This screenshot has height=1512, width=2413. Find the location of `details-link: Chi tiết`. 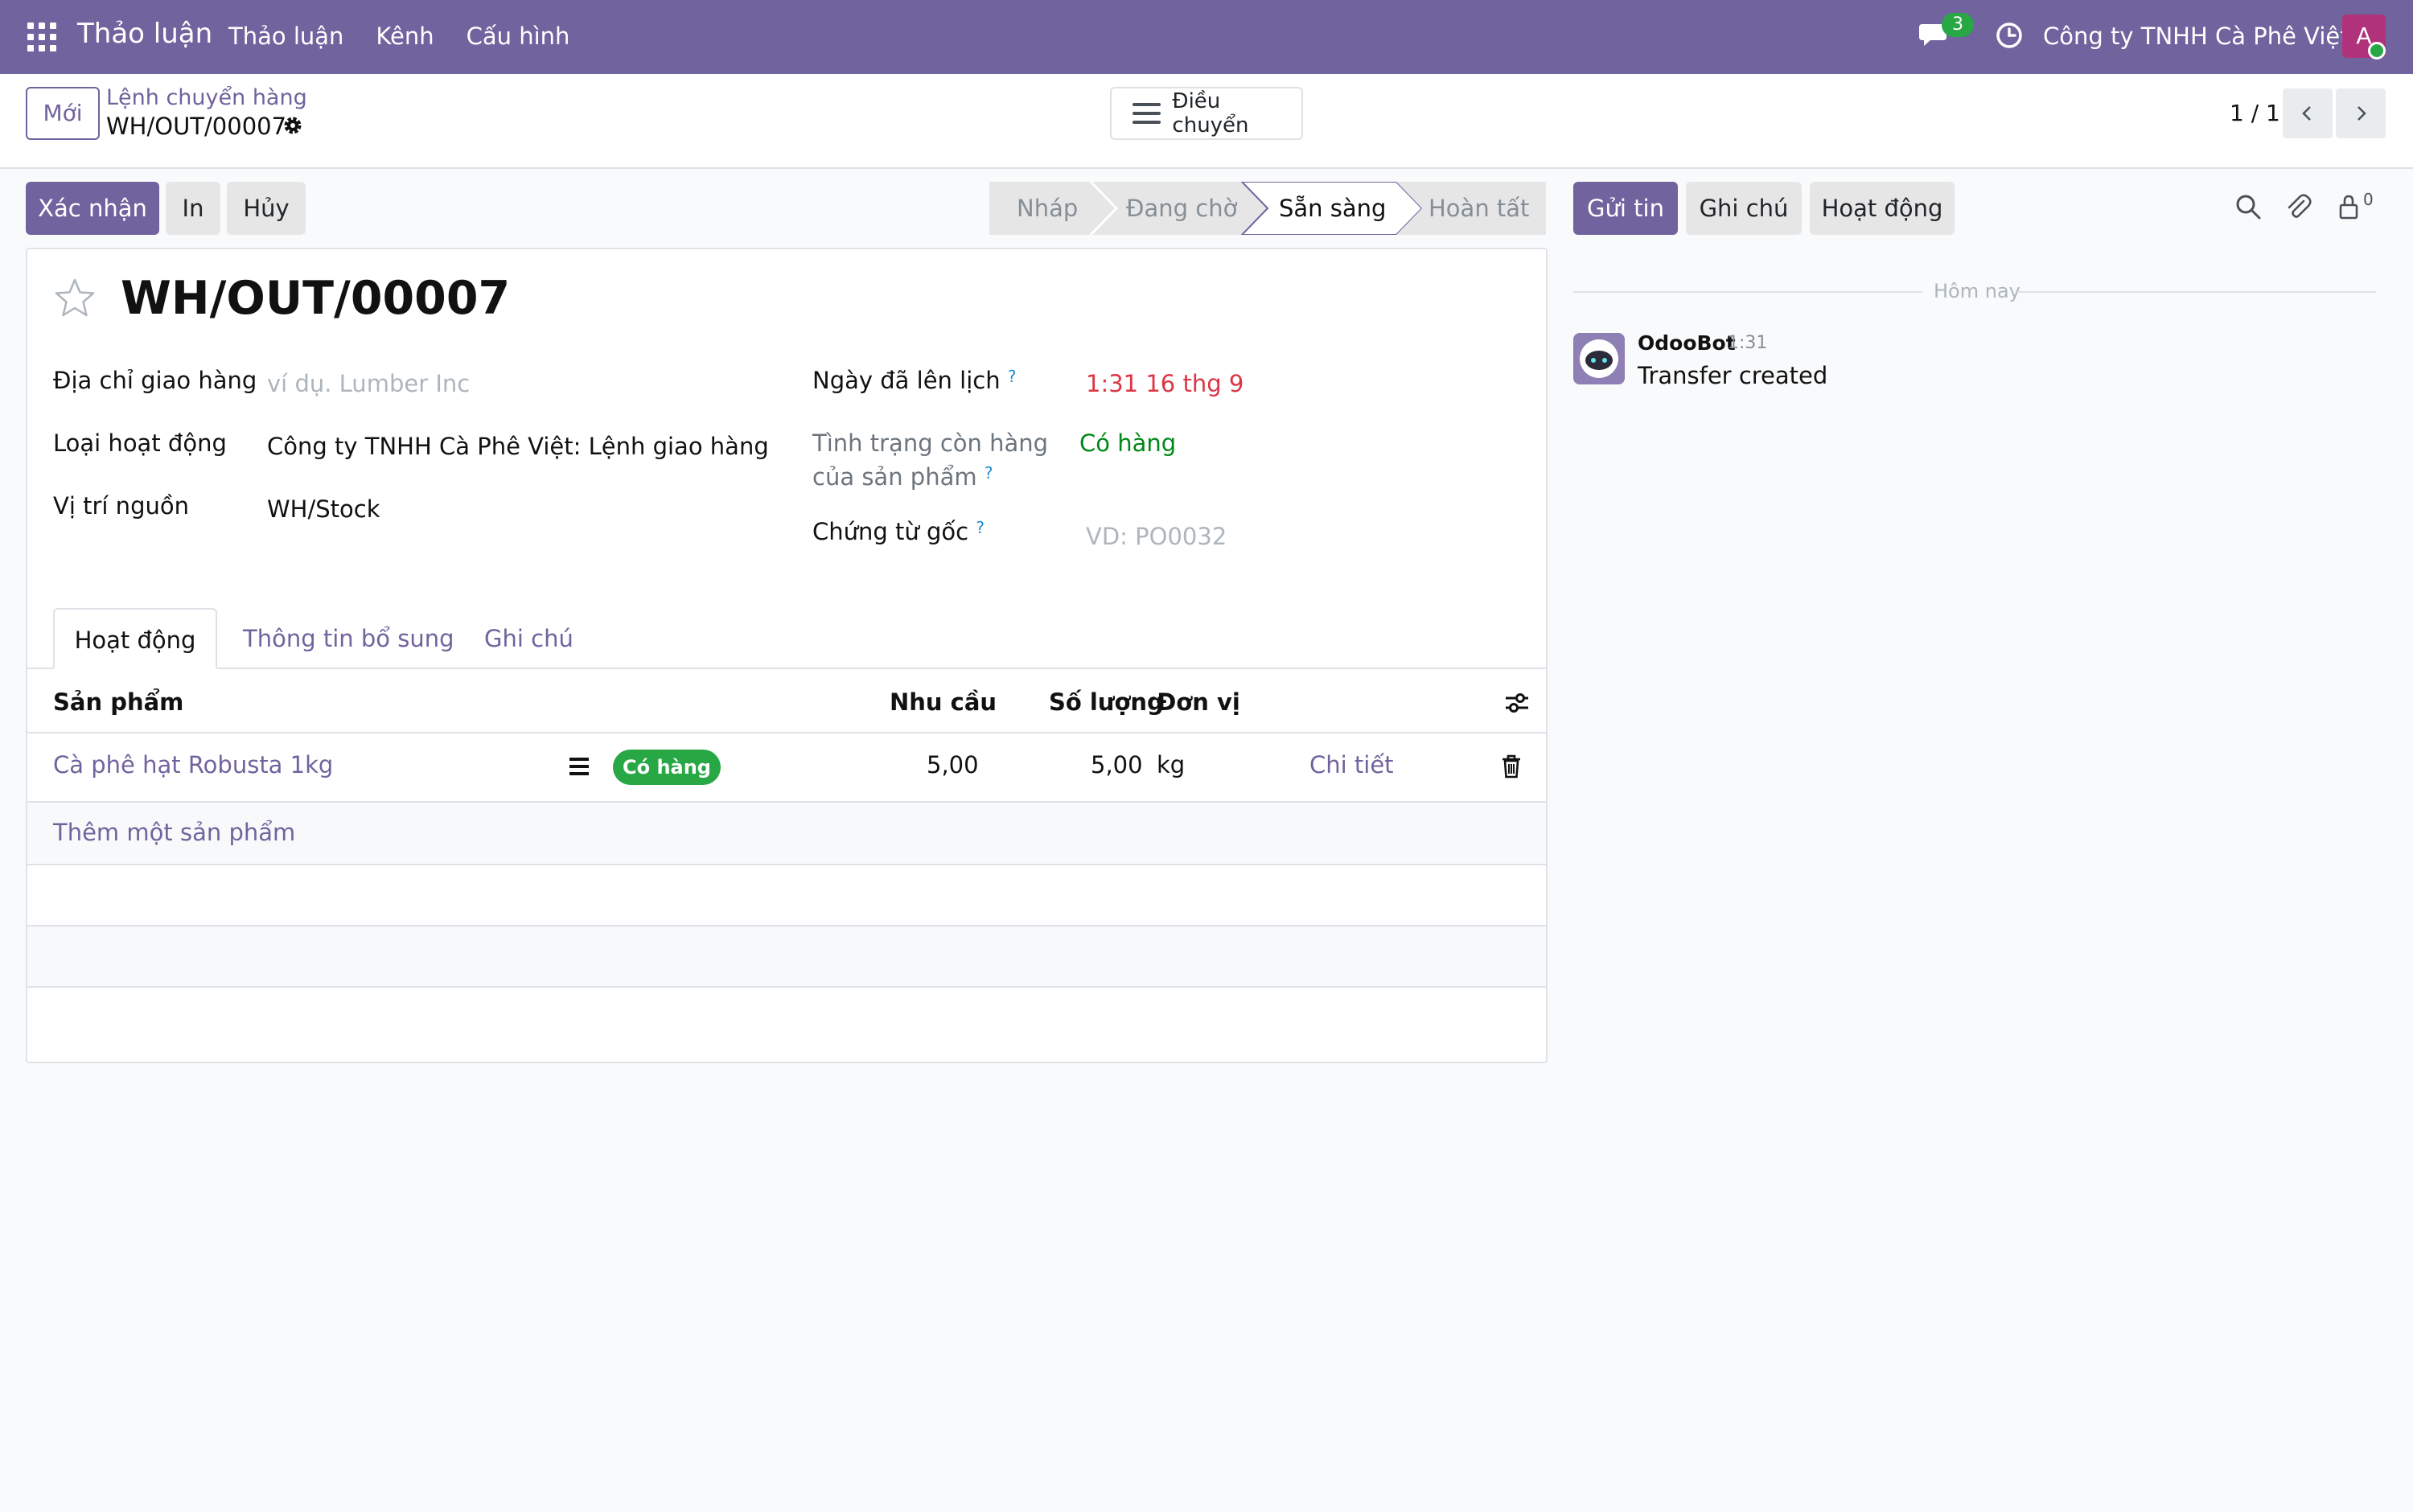

details-link: Chi tiết is located at coordinates (1351, 765).